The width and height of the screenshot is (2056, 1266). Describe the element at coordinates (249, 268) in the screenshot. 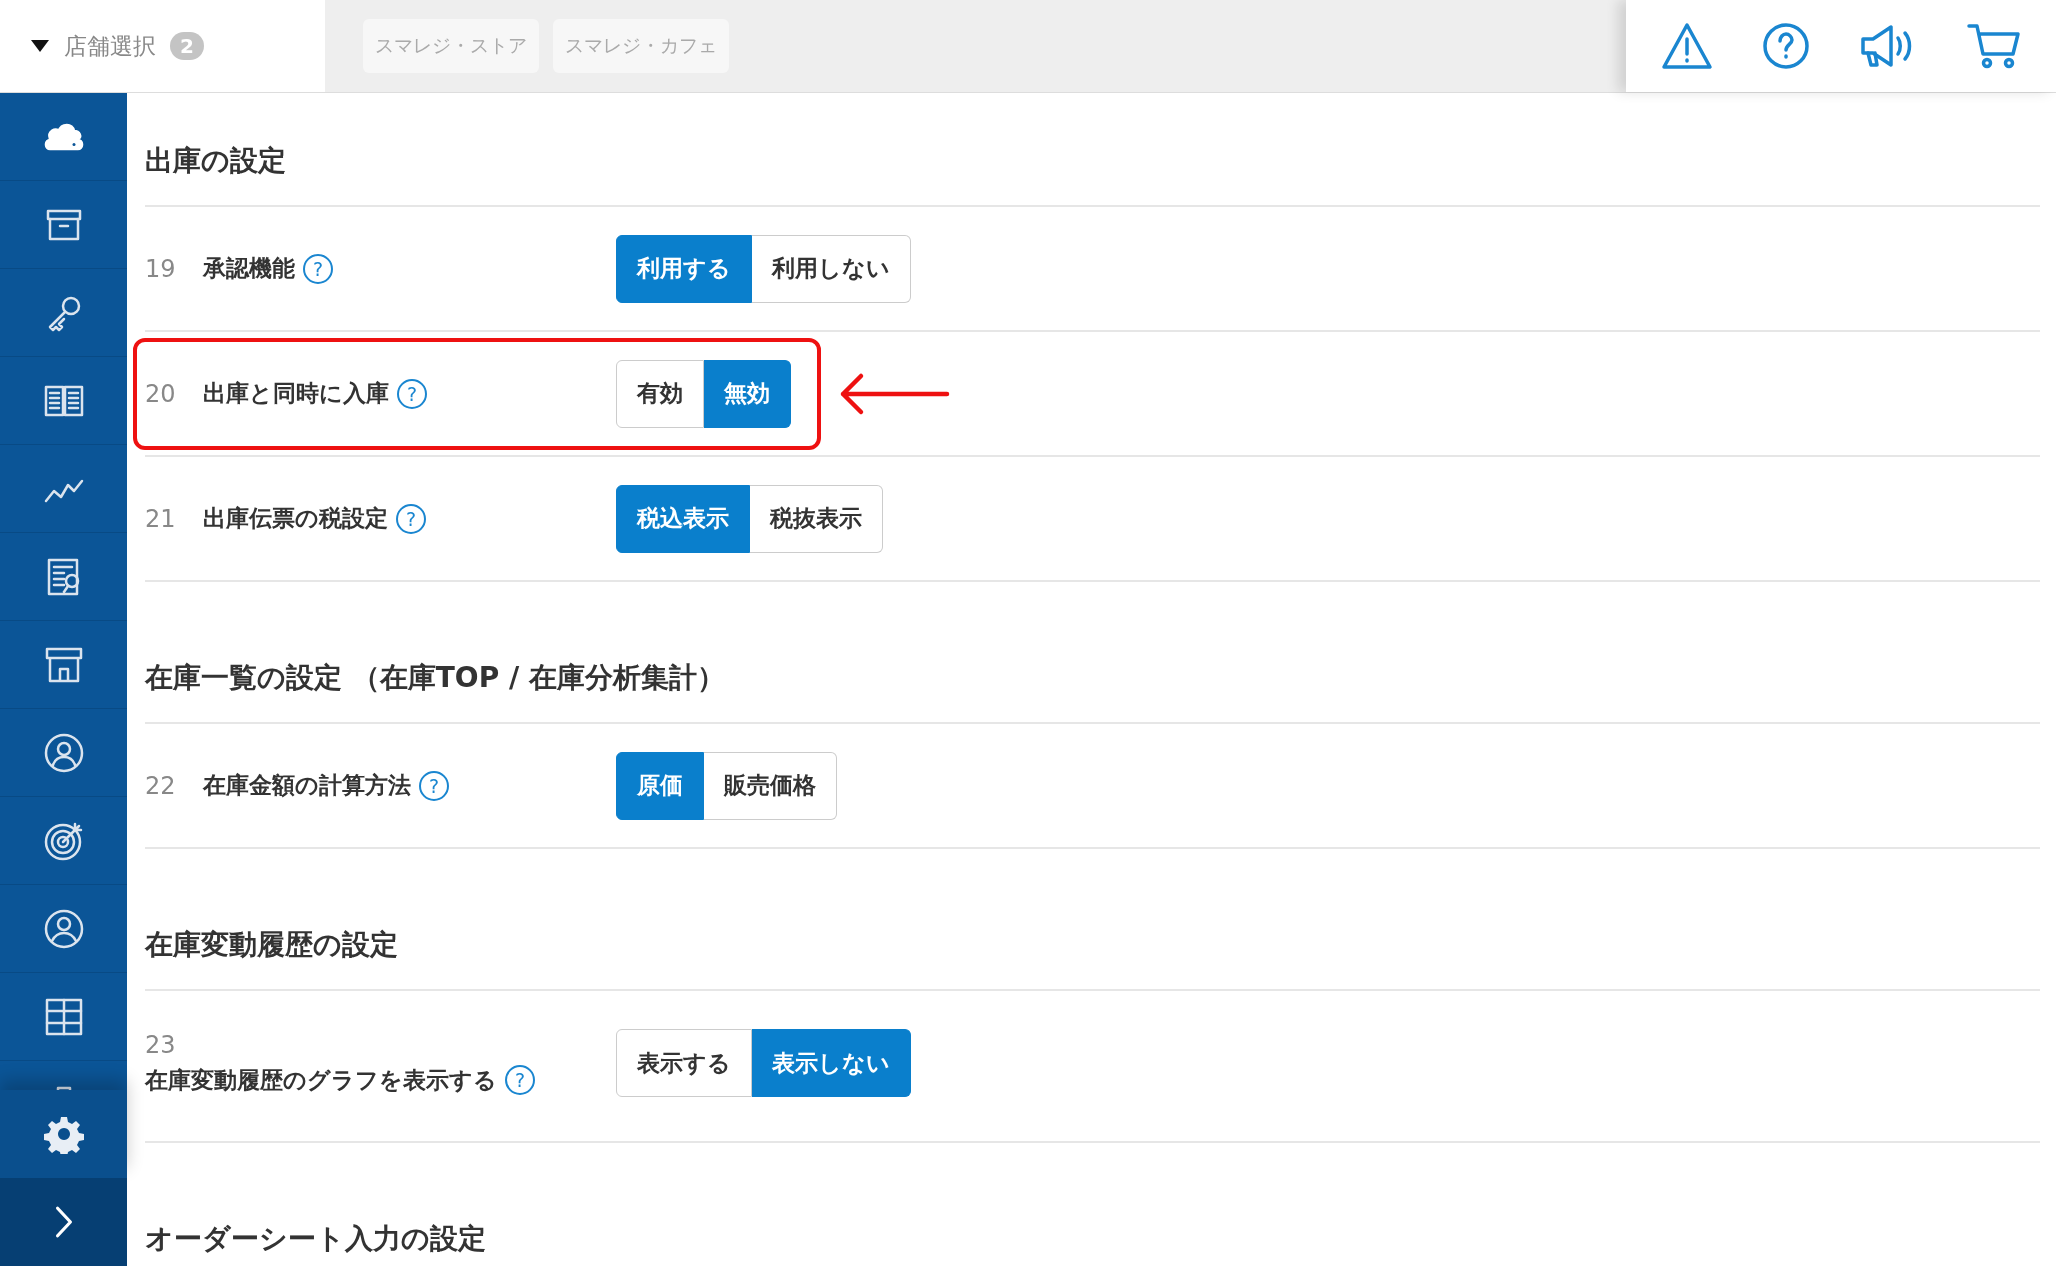

I see `setting-label: 承認機能` at that location.